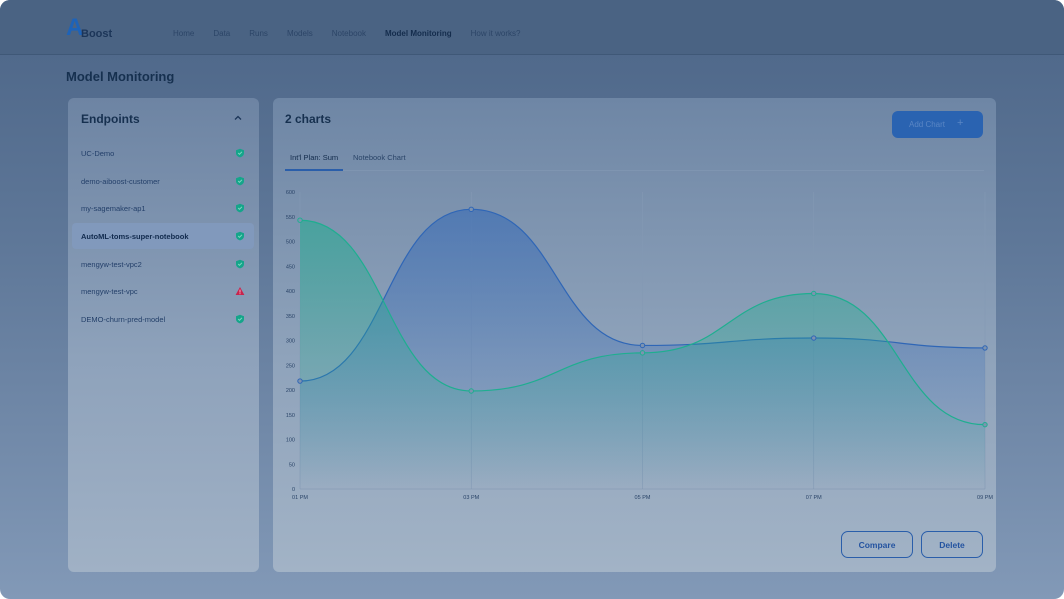  I want to click on delete-label: Delete, so click(952, 545).